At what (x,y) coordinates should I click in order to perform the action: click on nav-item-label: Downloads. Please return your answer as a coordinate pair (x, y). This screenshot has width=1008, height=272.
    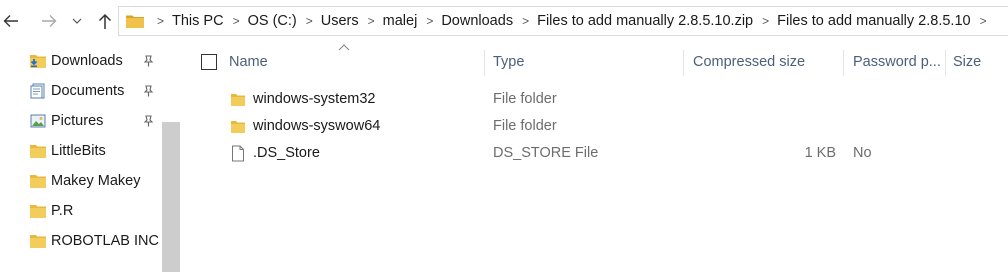
    Looking at the image, I should click on (87, 61).